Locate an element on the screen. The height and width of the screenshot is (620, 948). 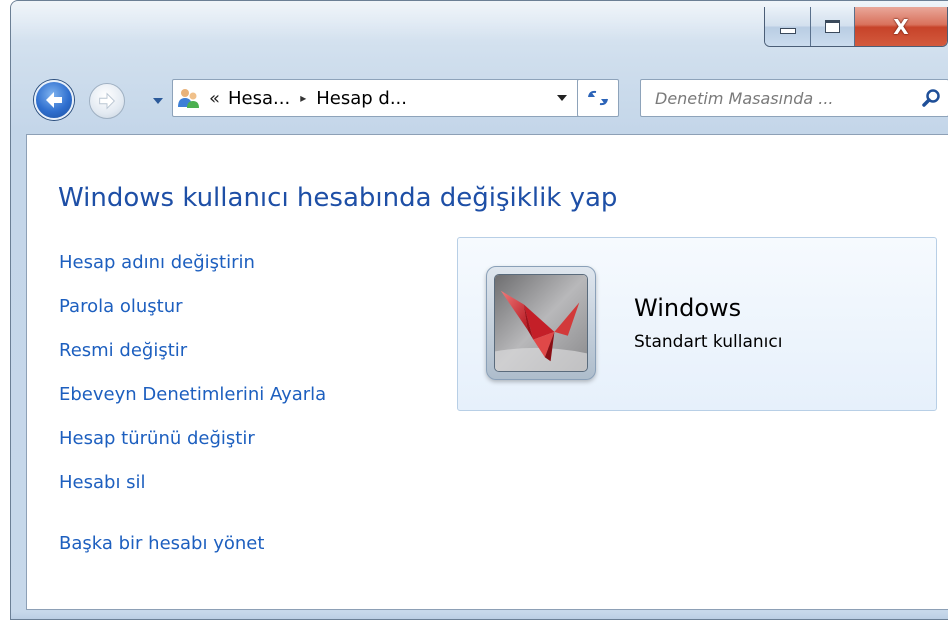
back-button is located at coordinates (54, 100).